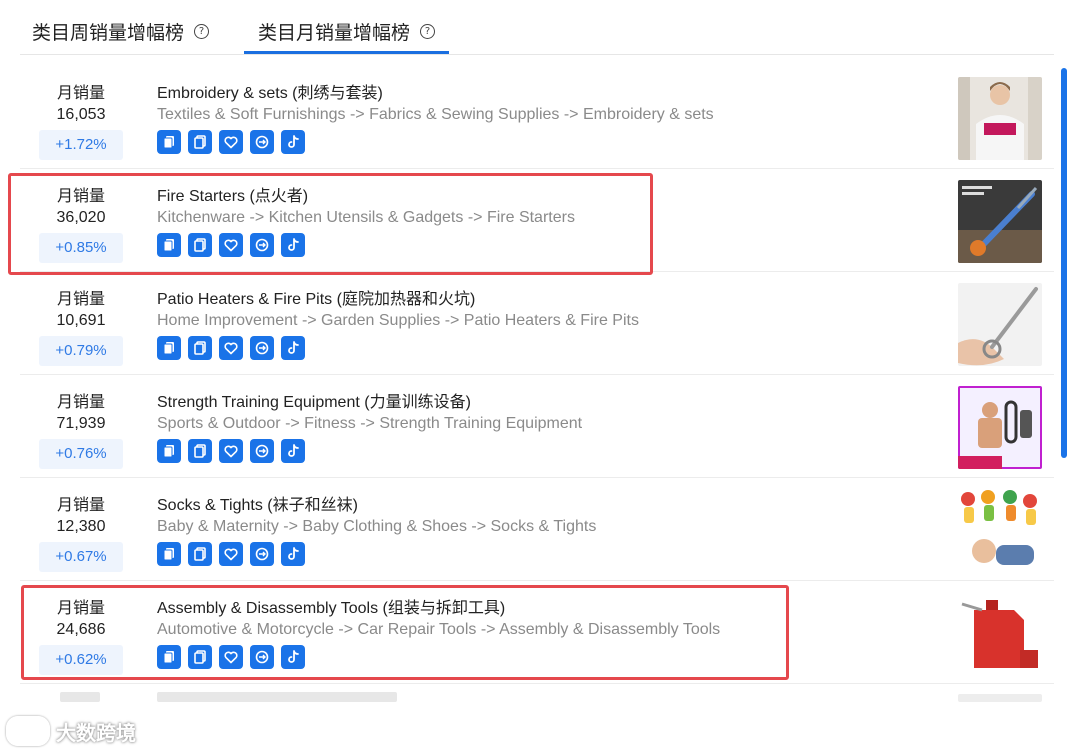  I want to click on category-title: Fire Starters (点火者), so click(232, 194).